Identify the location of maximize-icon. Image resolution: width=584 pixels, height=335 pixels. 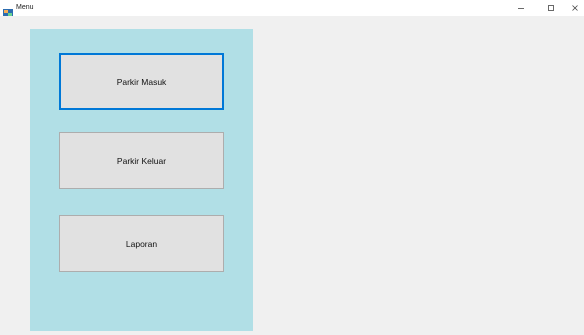
(551, 8).